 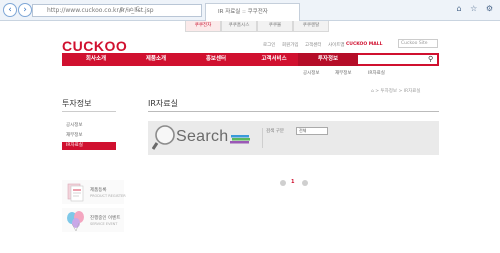 What do you see at coordinates (74, 125) in the screenshot?
I see `sidebar-item-disclosure: 공시정보` at bounding box center [74, 125].